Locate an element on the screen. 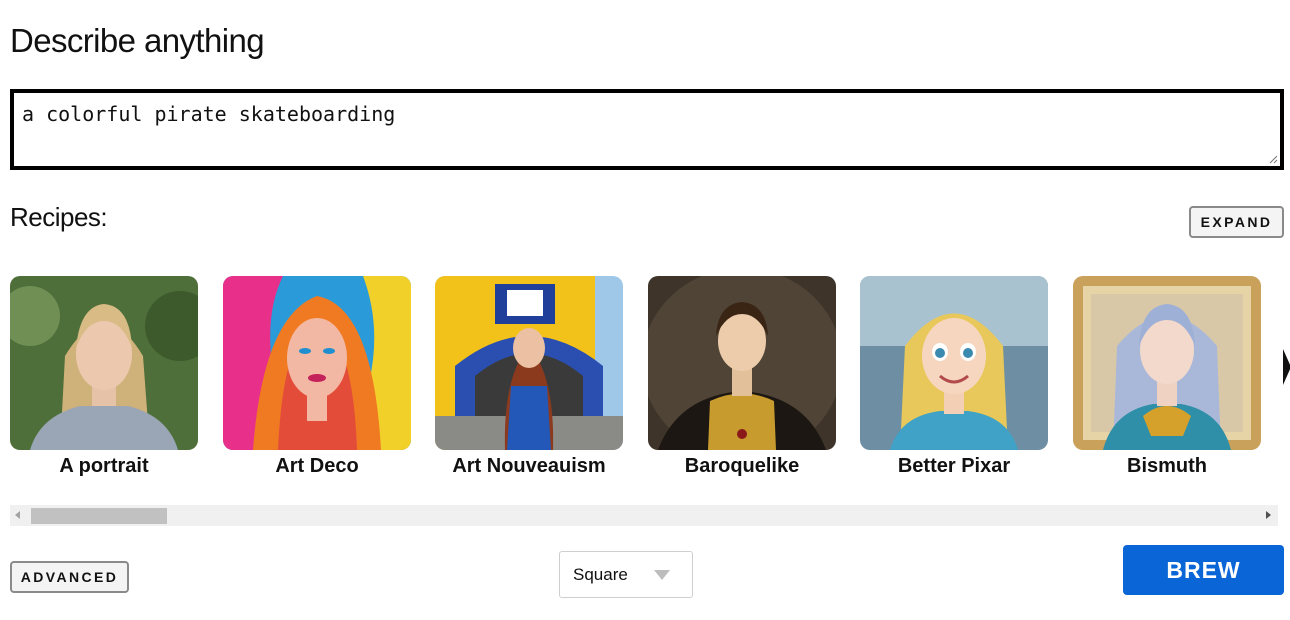 The image size is (1290, 620). brew-button: BREW is located at coordinates (1203, 570).